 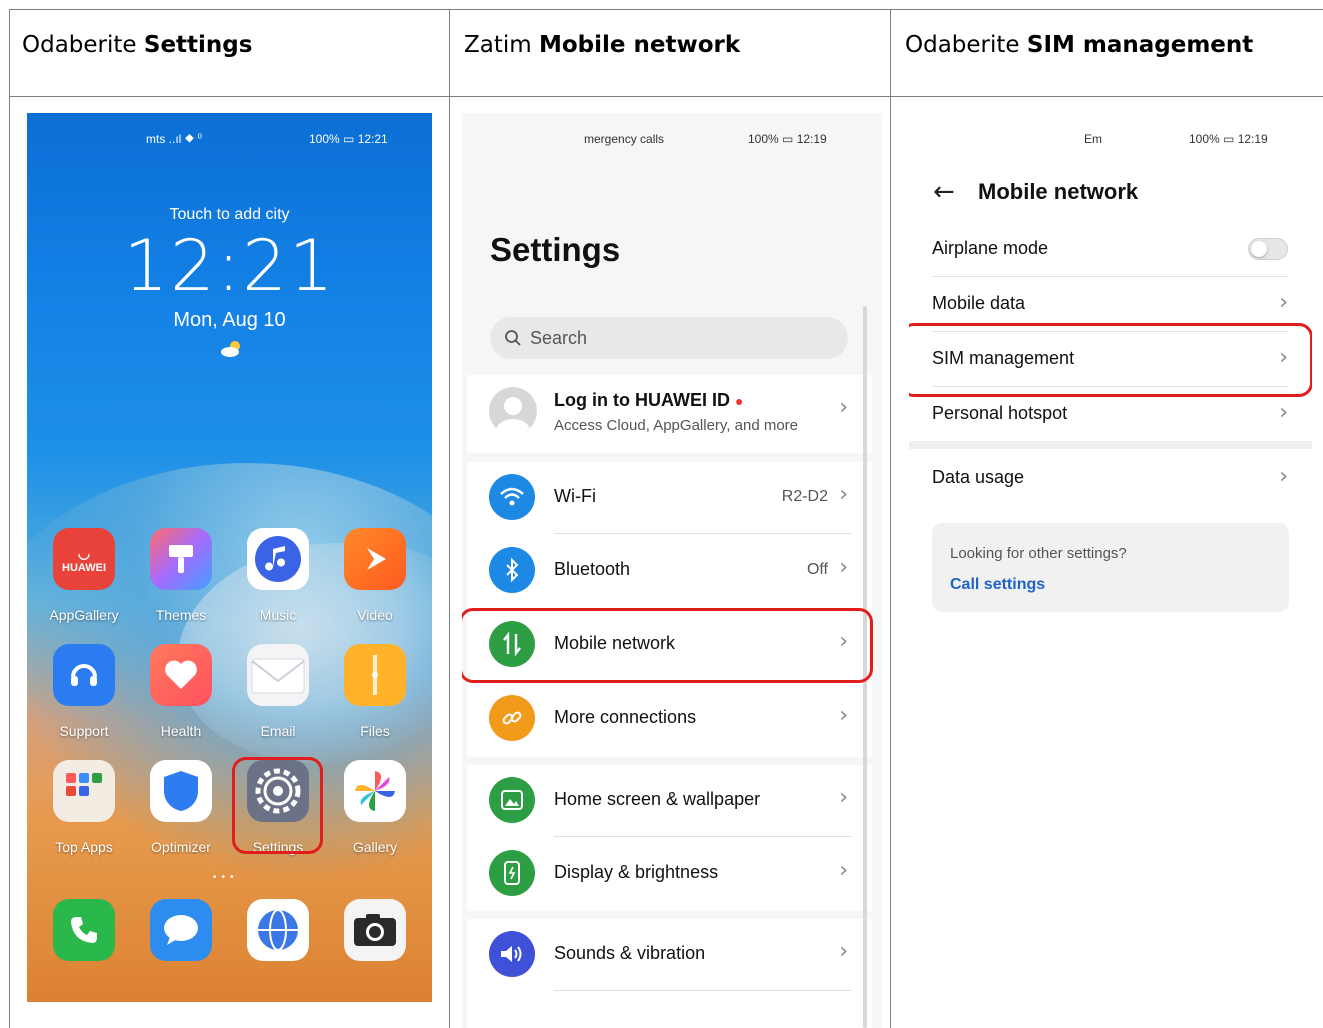 What do you see at coordinates (625, 717) in the screenshot?
I see `row-label: More connections` at bounding box center [625, 717].